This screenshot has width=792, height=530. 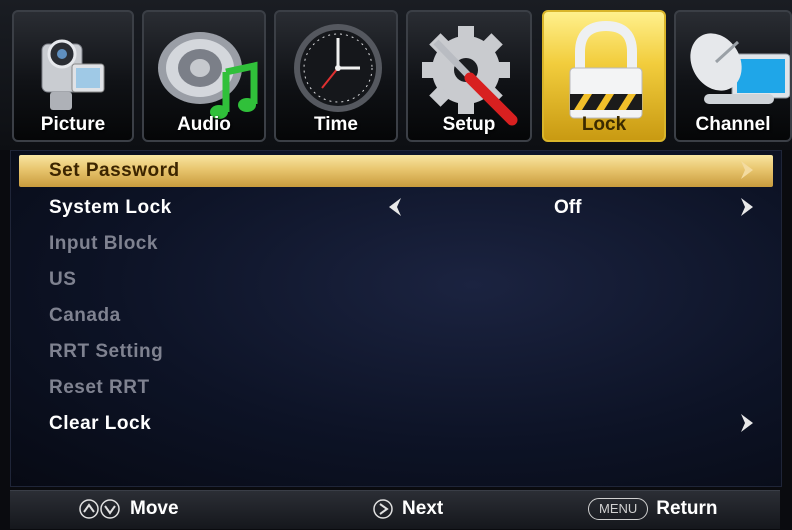 I want to click on chevron-left-icon, so click(x=395, y=207).